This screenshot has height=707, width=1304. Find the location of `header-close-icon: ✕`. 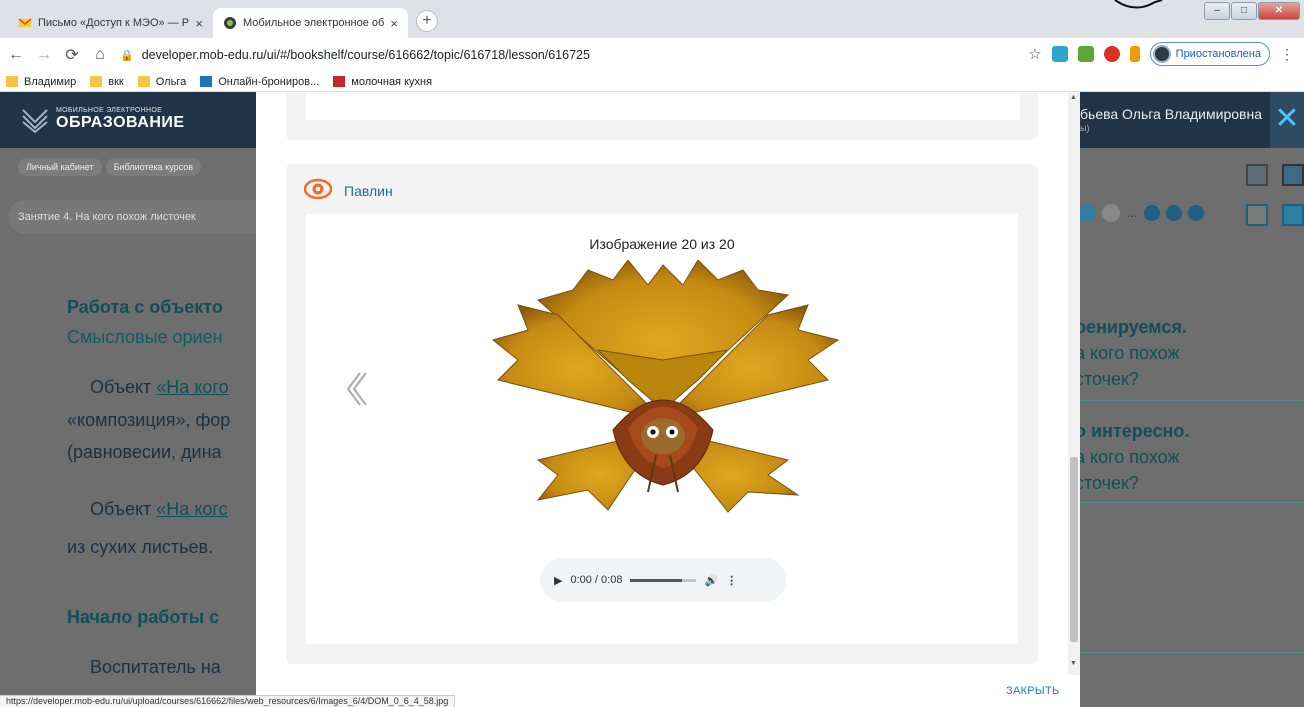

header-close-icon: ✕ is located at coordinates (1287, 120).